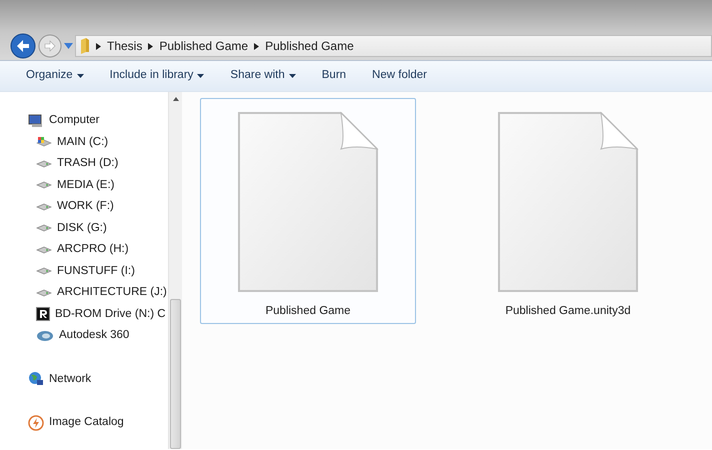  I want to click on address-bar: Thesis Published Game Published Game, so click(393, 46).